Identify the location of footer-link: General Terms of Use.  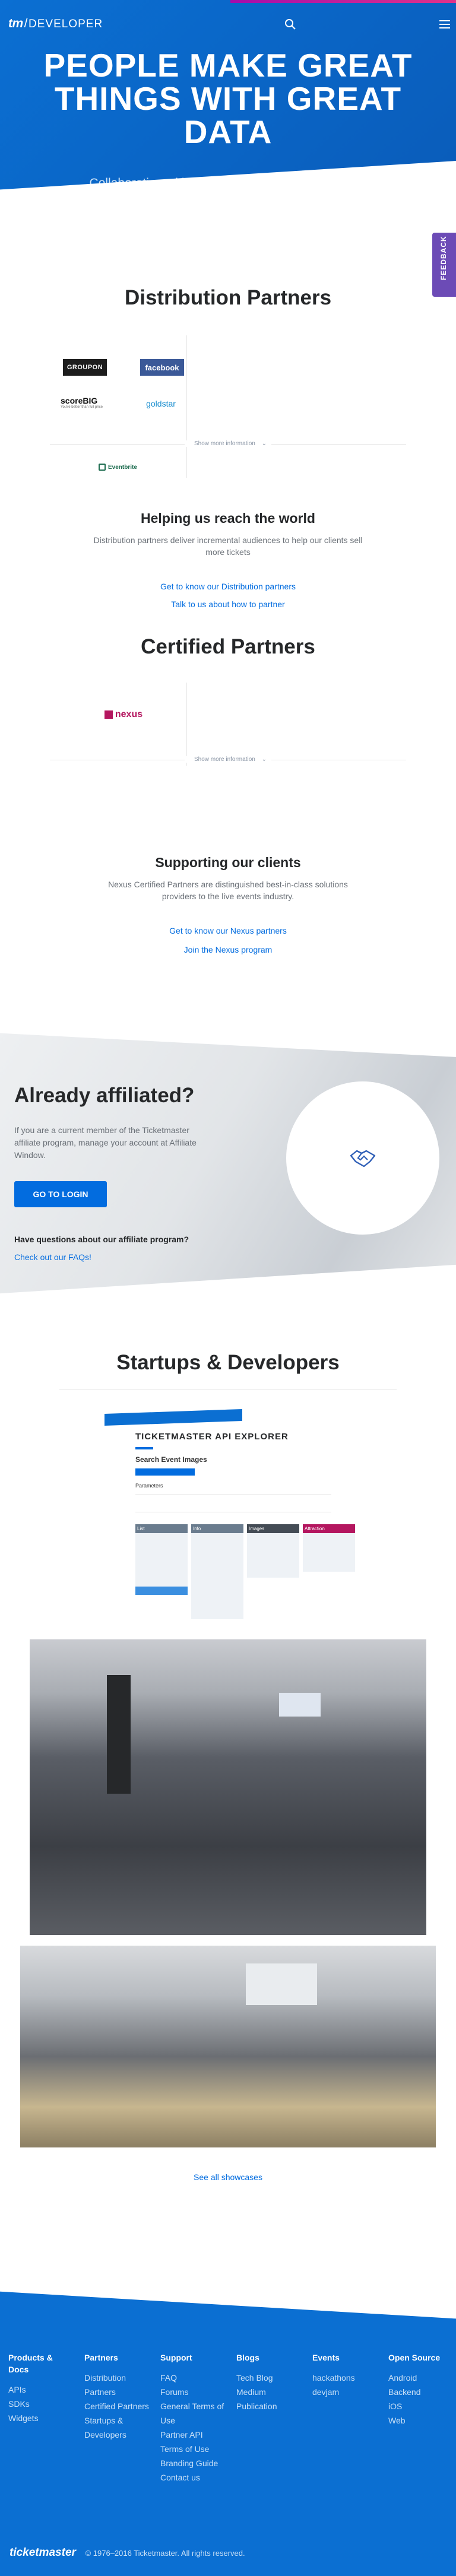
(193, 2413).